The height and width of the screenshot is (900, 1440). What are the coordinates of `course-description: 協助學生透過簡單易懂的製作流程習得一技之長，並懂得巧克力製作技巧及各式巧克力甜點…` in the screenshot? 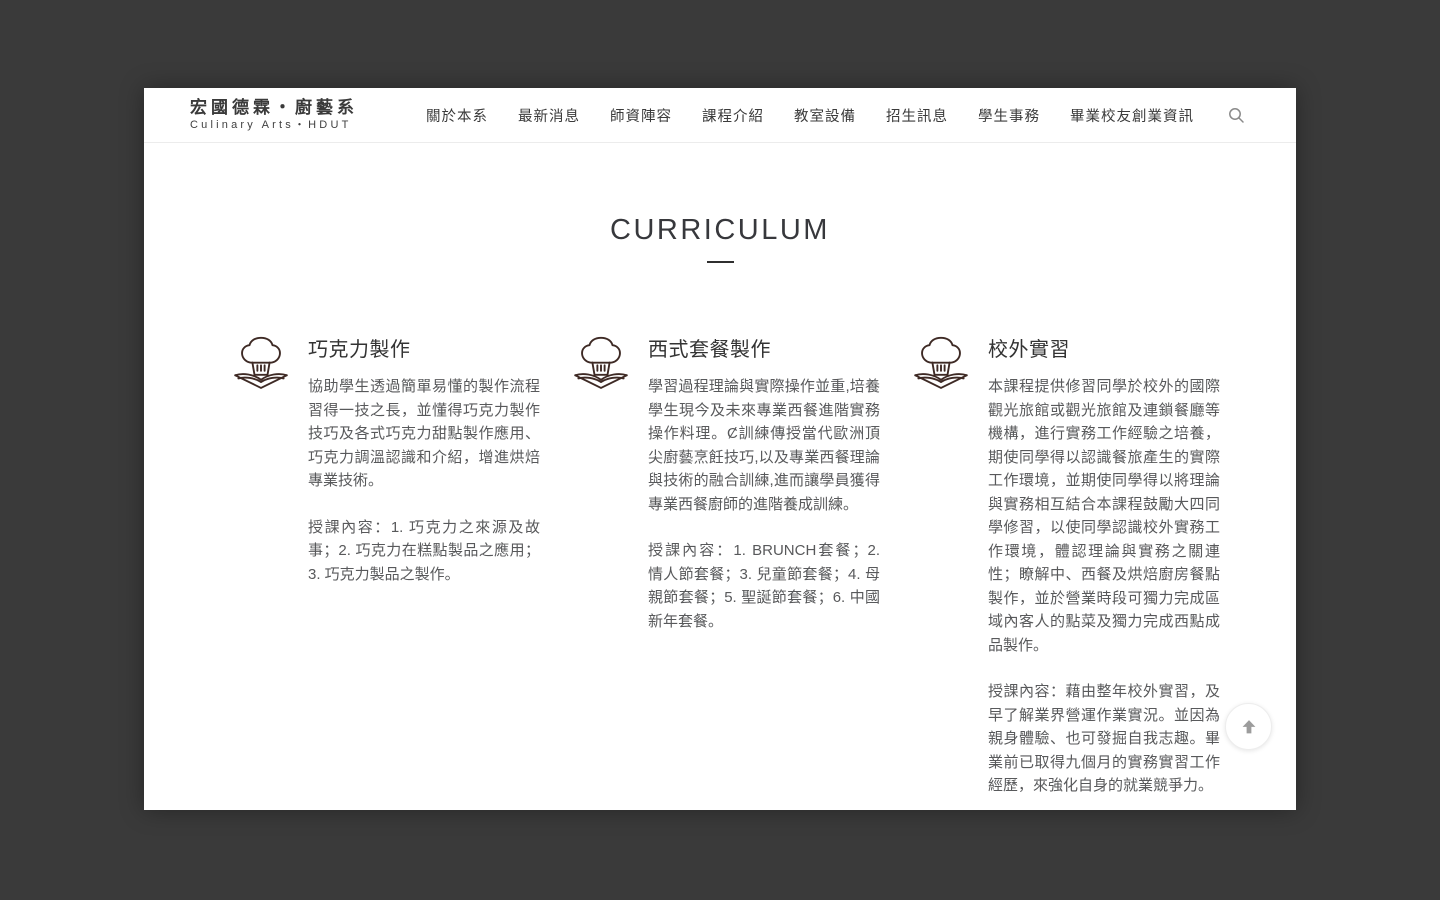 It's located at (424, 433).